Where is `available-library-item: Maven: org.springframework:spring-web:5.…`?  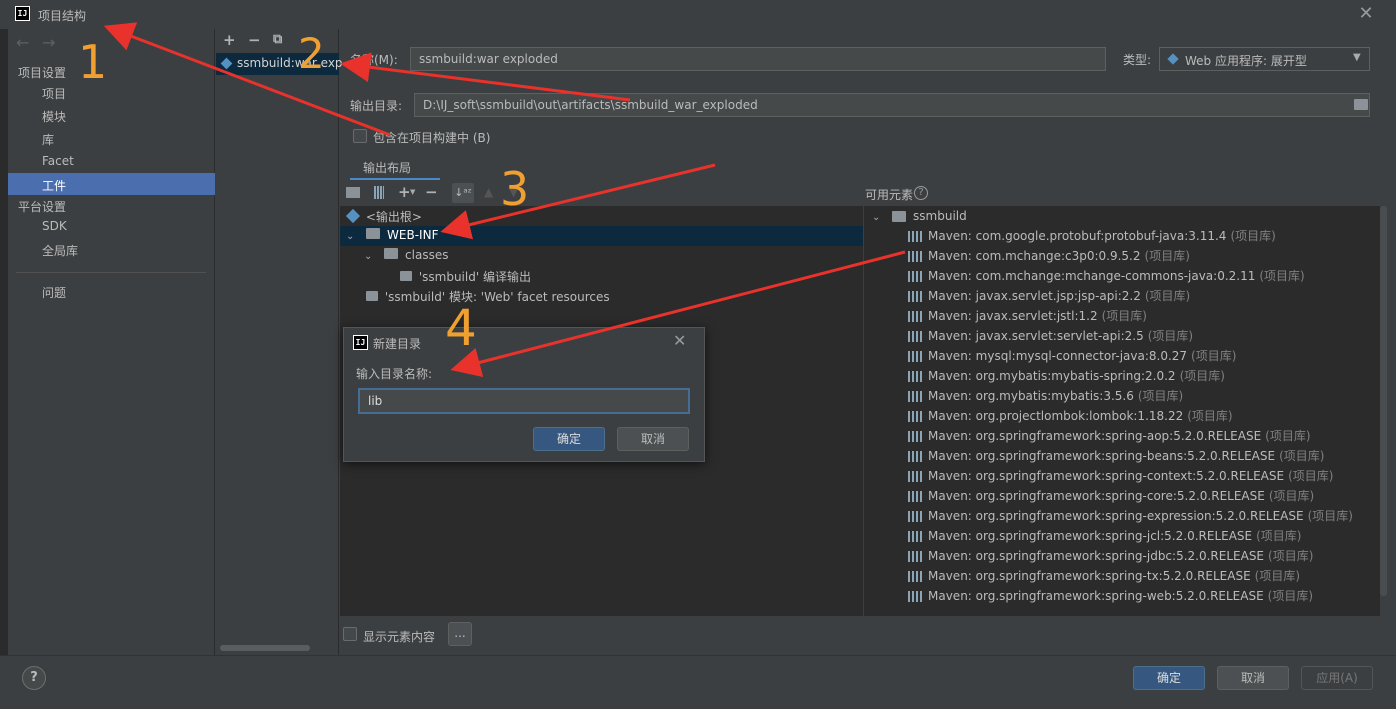 available-library-item: Maven: org.springframework:spring-web:5.… is located at coordinates (1110, 596).